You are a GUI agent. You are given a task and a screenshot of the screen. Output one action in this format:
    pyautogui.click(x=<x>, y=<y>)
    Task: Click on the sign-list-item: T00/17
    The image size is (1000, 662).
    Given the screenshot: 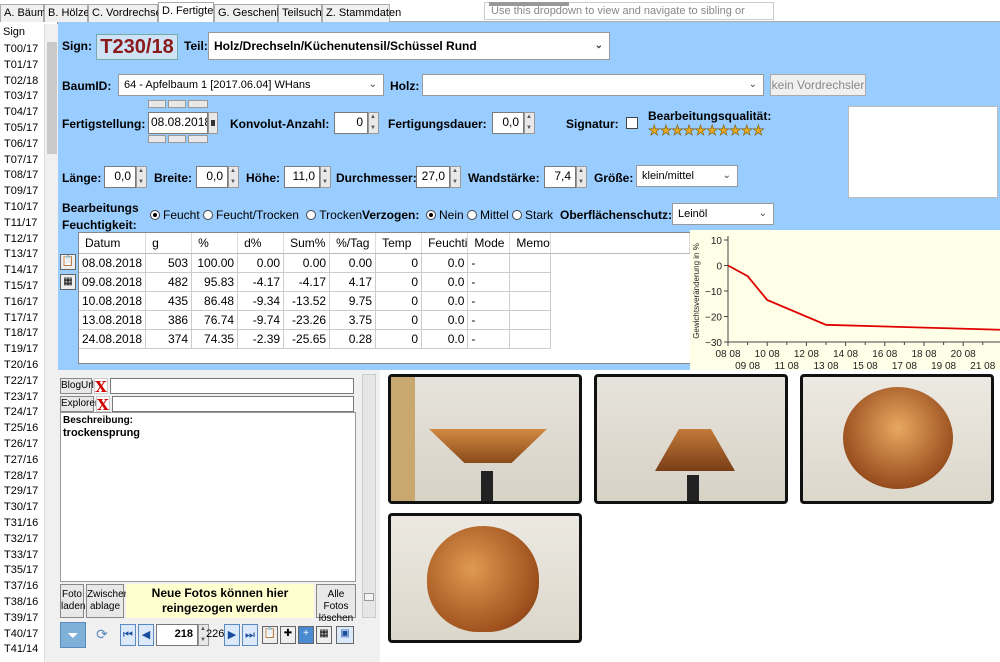 What is the action you would take?
    pyautogui.click(x=25, y=49)
    